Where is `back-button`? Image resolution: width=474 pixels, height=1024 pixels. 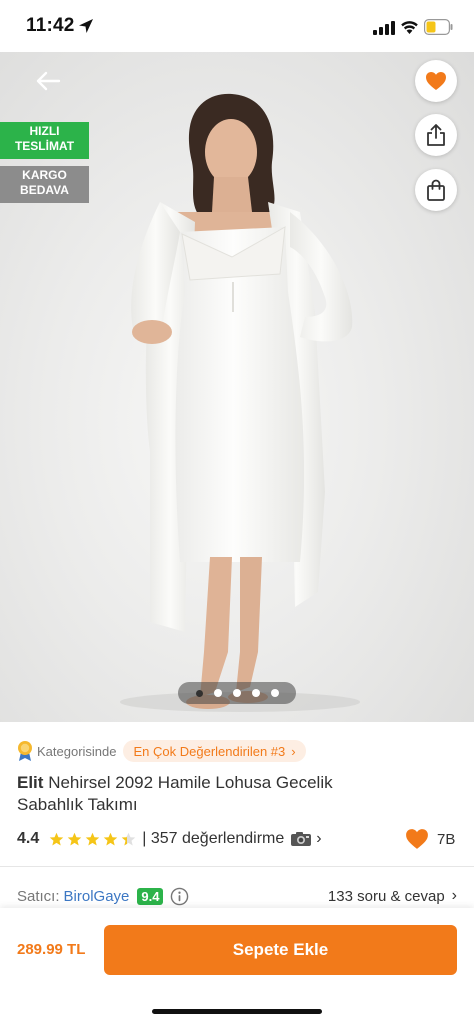
back-button is located at coordinates (48, 81).